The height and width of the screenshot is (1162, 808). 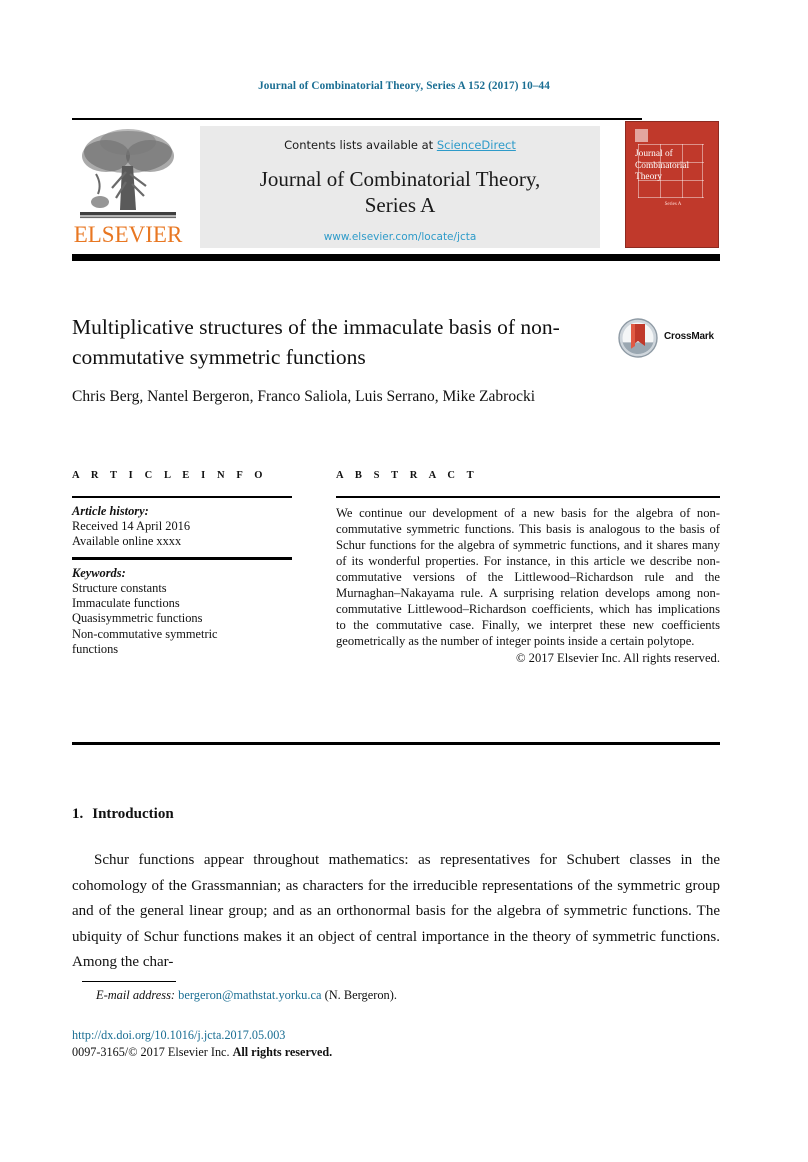 What do you see at coordinates (133, 814) in the screenshot?
I see `section-title: Introduction` at bounding box center [133, 814].